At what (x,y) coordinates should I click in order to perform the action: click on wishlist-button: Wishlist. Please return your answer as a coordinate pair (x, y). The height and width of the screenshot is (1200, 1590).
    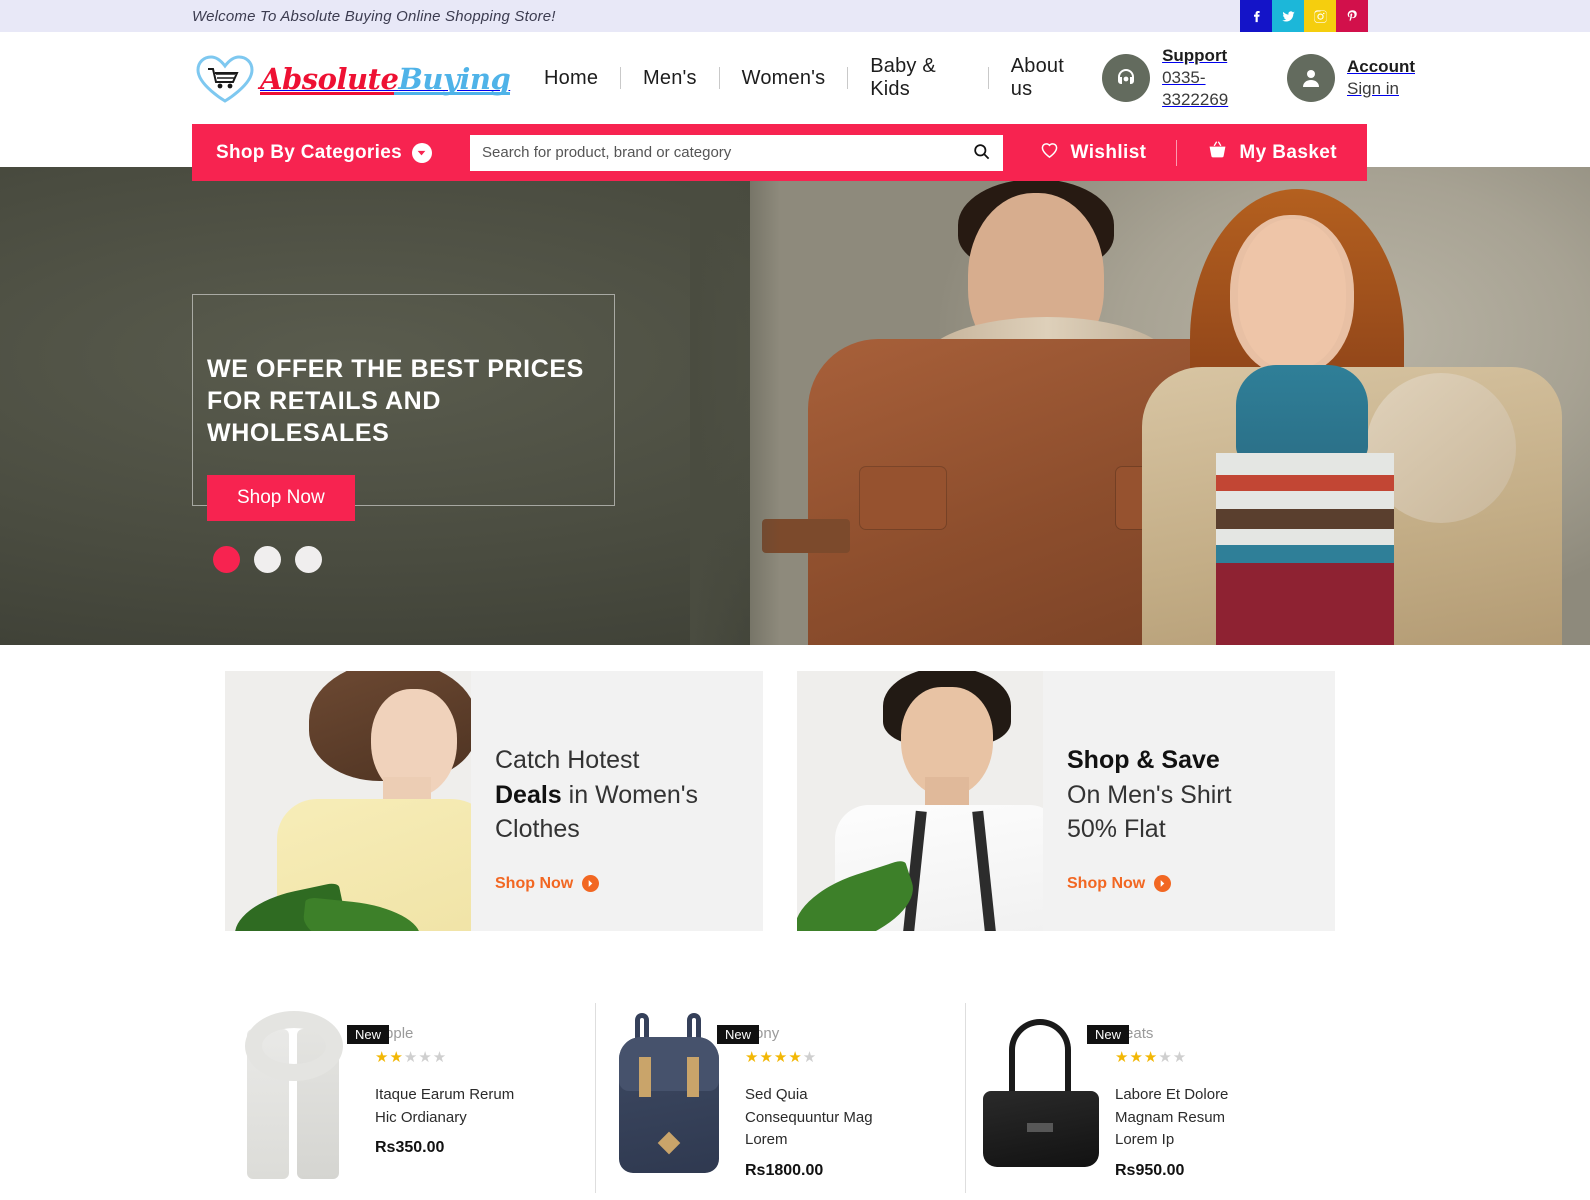
    Looking at the image, I should click on (1093, 153).